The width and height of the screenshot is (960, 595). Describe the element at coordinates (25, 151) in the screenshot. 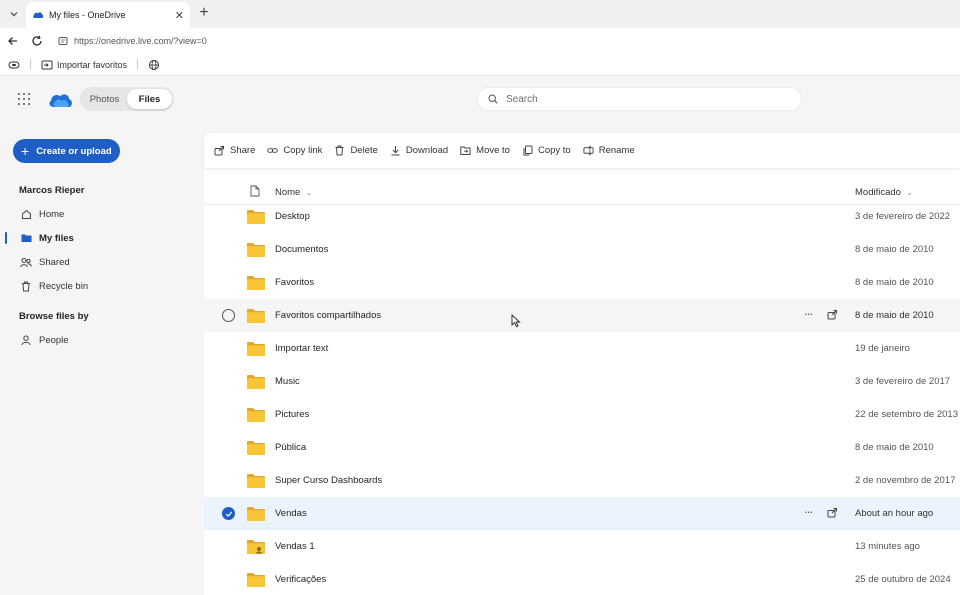

I see `plus-icon: +` at that location.